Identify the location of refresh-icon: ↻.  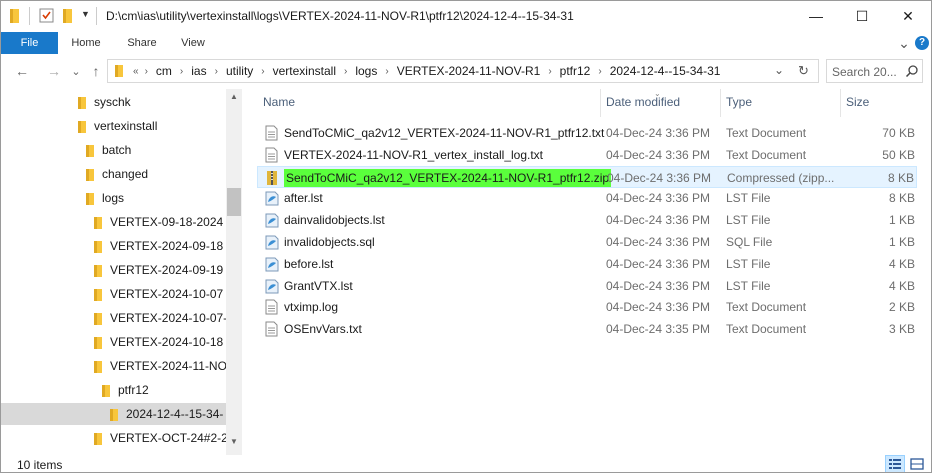
(803, 71).